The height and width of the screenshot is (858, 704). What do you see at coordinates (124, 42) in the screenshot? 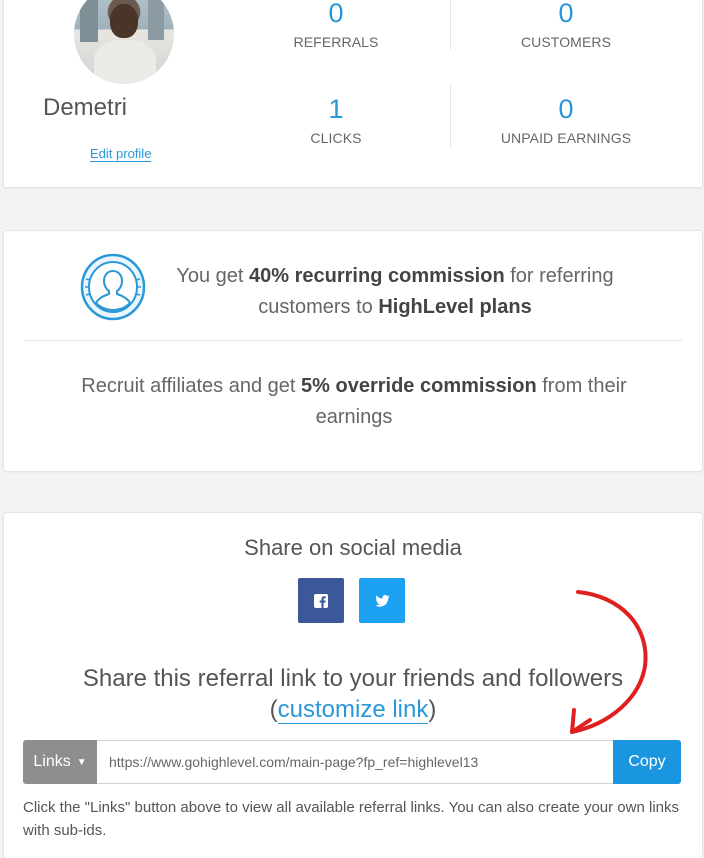
I see `avatar` at bounding box center [124, 42].